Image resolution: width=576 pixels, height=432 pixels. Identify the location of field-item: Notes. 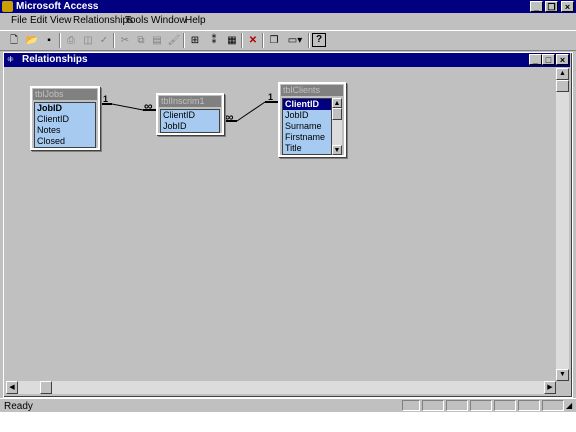
(65, 130).